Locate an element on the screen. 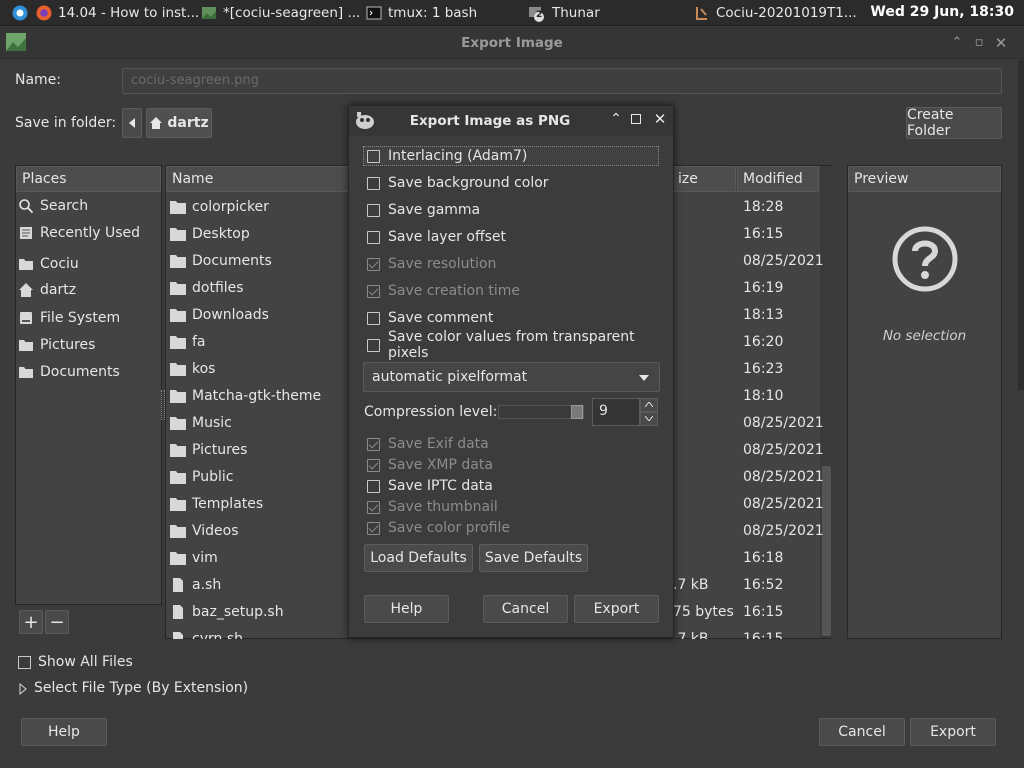 The height and width of the screenshot is (768, 1024). file-name: colorpicker is located at coordinates (230, 206).